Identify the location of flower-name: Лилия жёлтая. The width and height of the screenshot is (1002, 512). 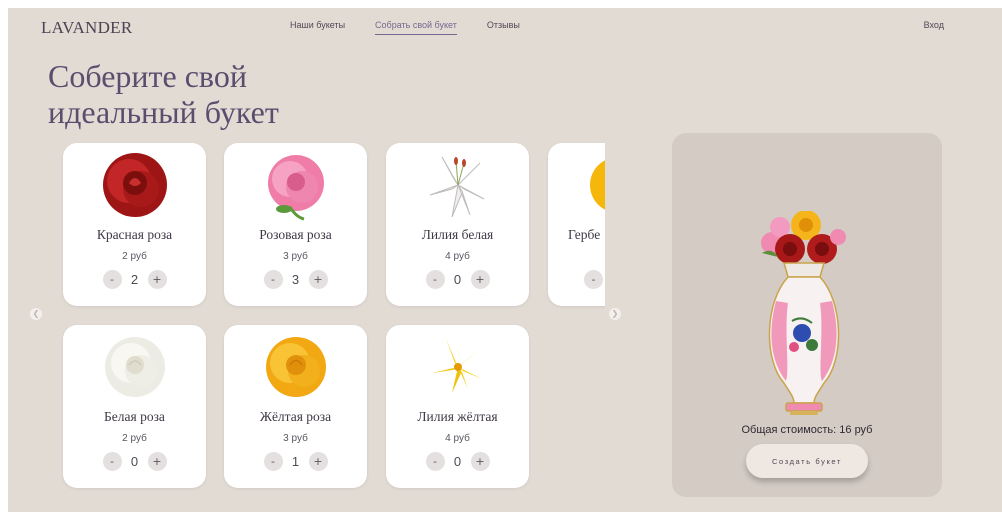
(457, 416).